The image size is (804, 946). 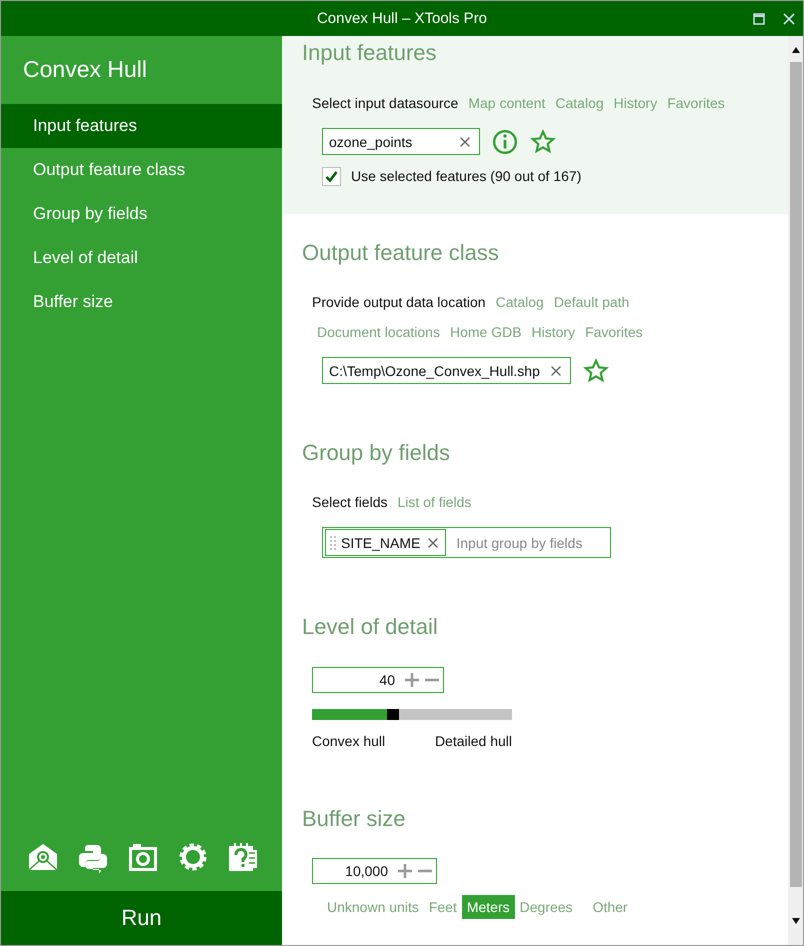 What do you see at coordinates (350, 502) in the screenshot?
I see `prompt-label: Select fields` at bounding box center [350, 502].